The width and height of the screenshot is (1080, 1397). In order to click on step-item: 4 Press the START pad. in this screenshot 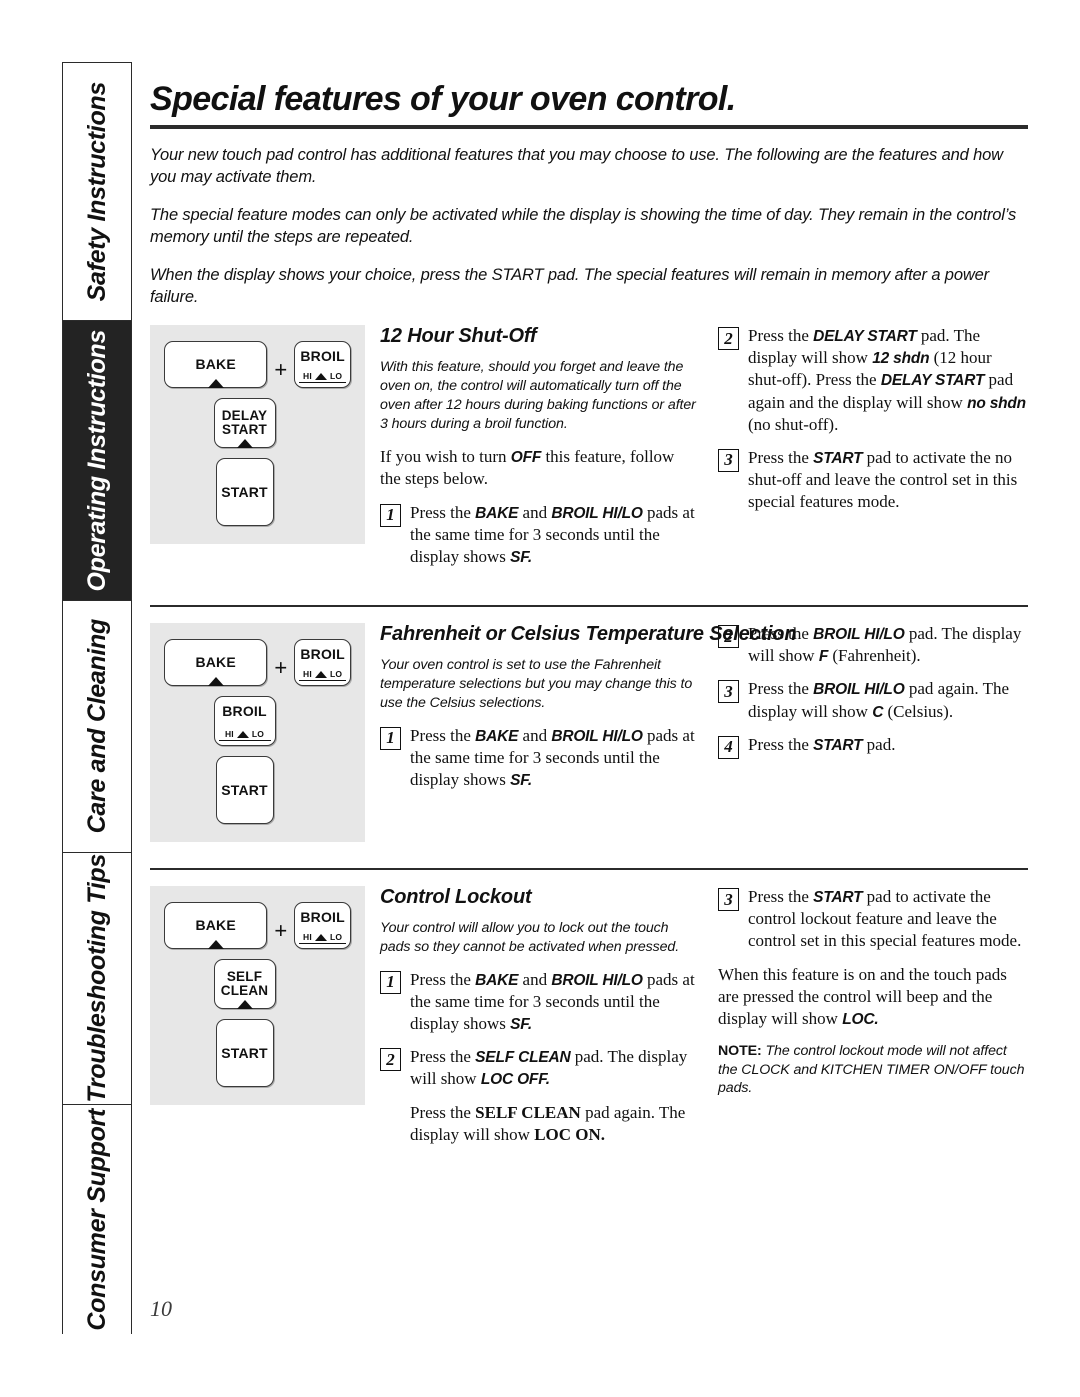, I will do `click(873, 746)`.